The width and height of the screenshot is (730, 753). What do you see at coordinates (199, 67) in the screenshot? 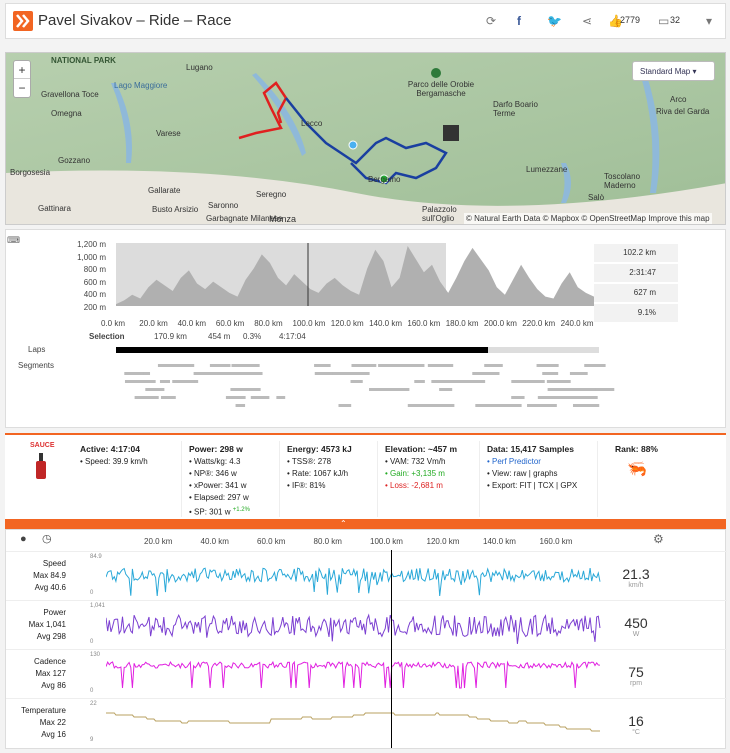
I see `map-label: Lugano` at bounding box center [199, 67].